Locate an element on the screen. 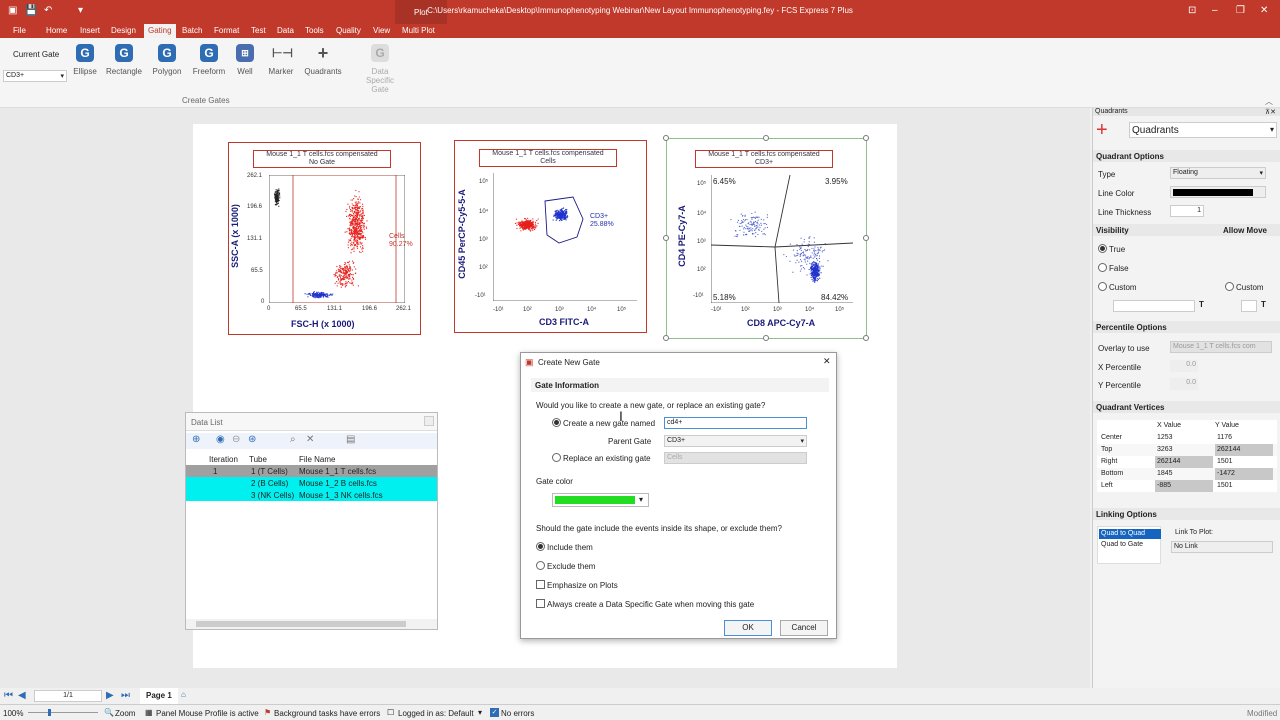 The image size is (1280, 720). table-row: 1 1 (T Cells) Mouse 1_1 T cells.fcs is located at coordinates (311, 471).